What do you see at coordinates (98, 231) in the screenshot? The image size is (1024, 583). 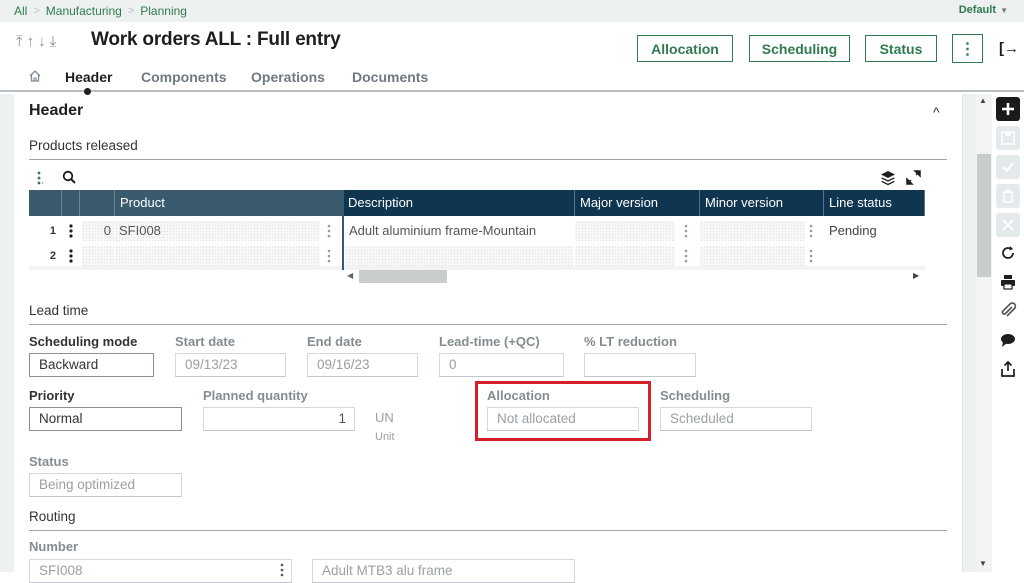 I see `qty-cell: 0` at bounding box center [98, 231].